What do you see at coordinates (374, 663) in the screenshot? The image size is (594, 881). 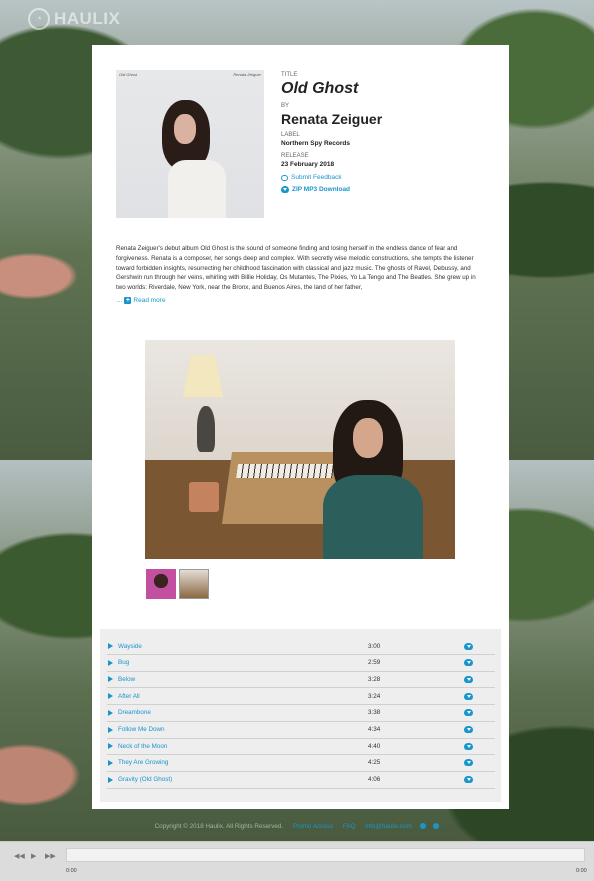 I see `track-duration: 2:59` at bounding box center [374, 663].